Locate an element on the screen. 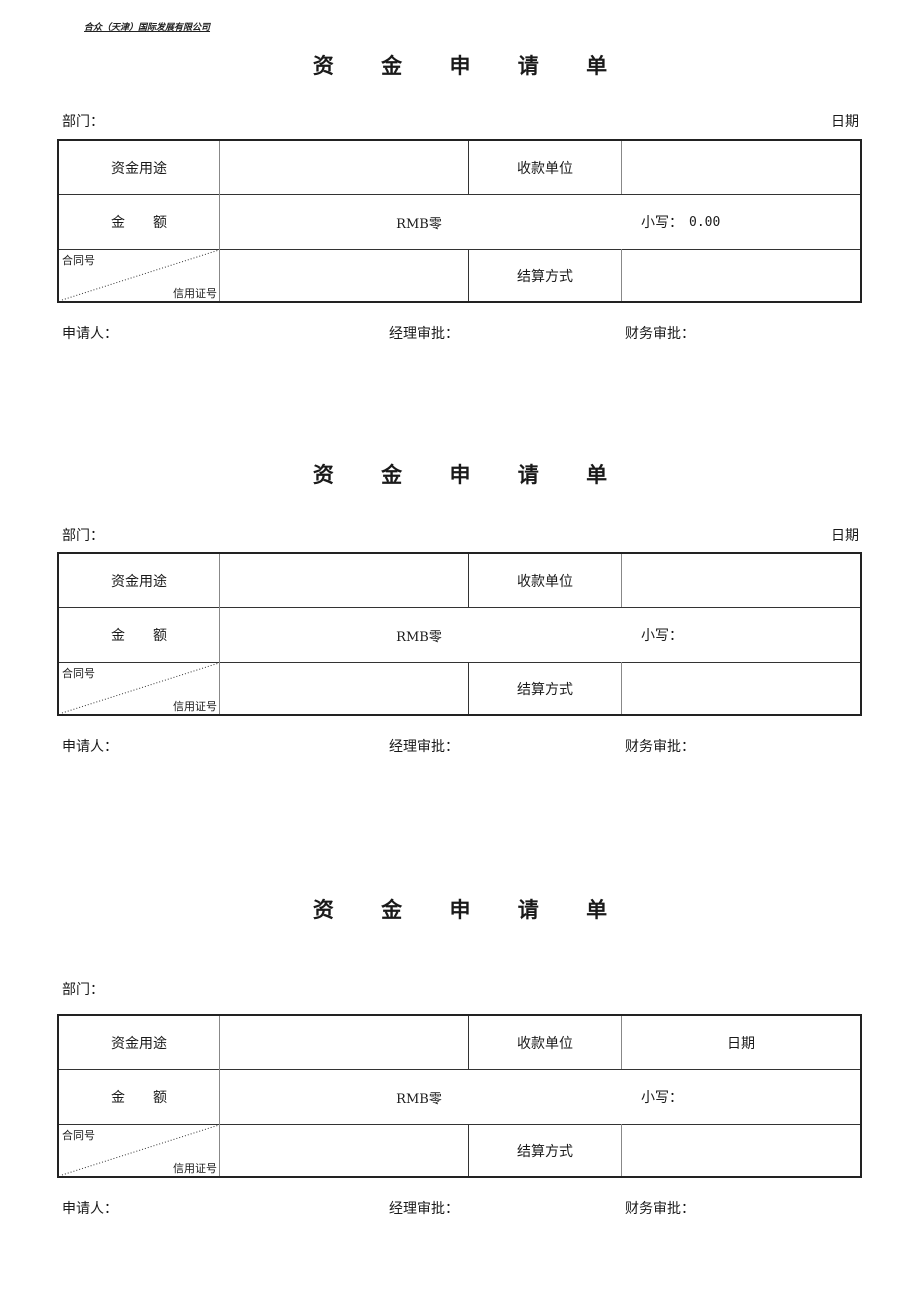 This screenshot has height=1301, width=920. amount-figures: 小写： 0.00 is located at coordinates (680, 222).